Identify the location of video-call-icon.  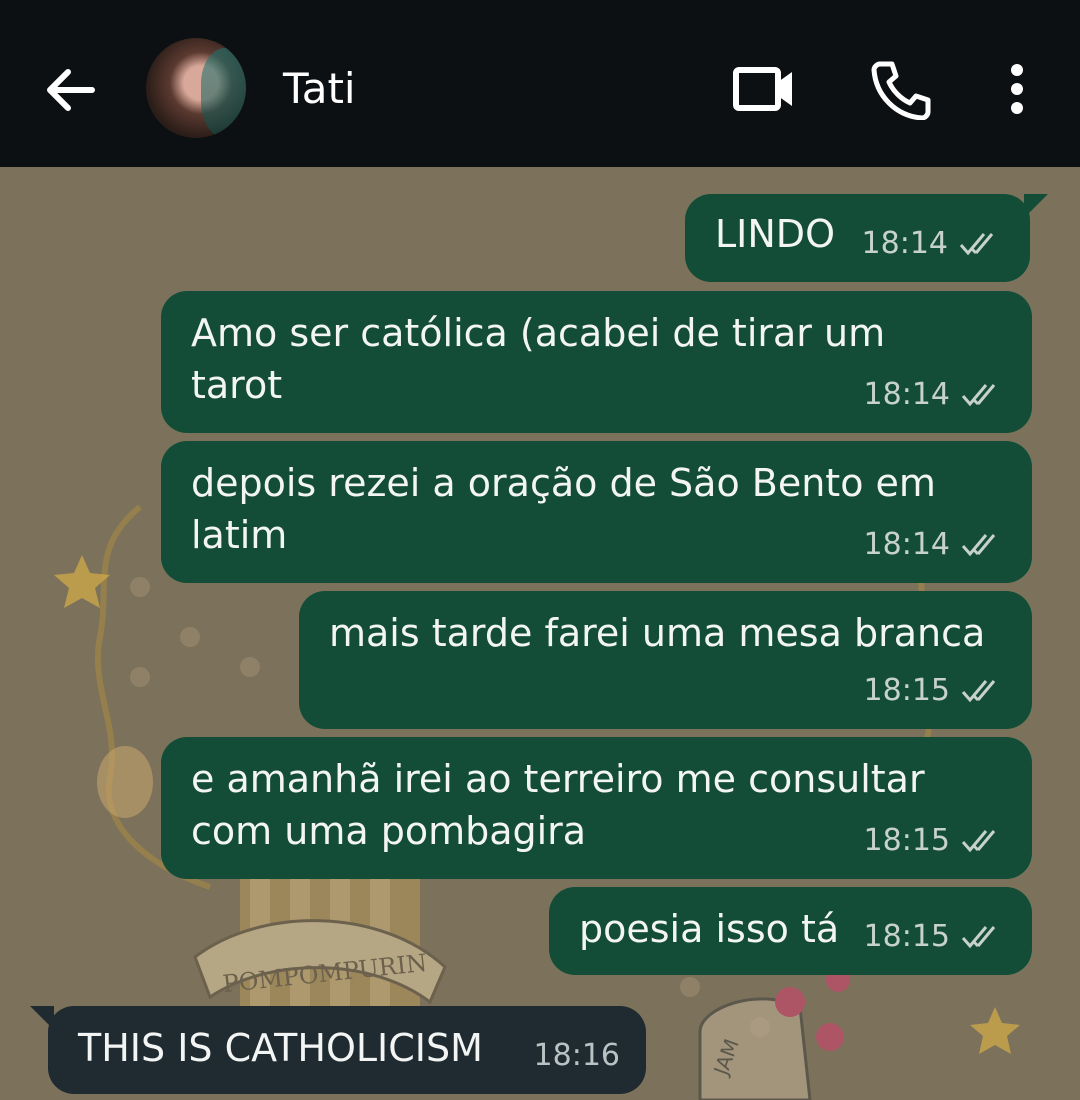
(765, 89).